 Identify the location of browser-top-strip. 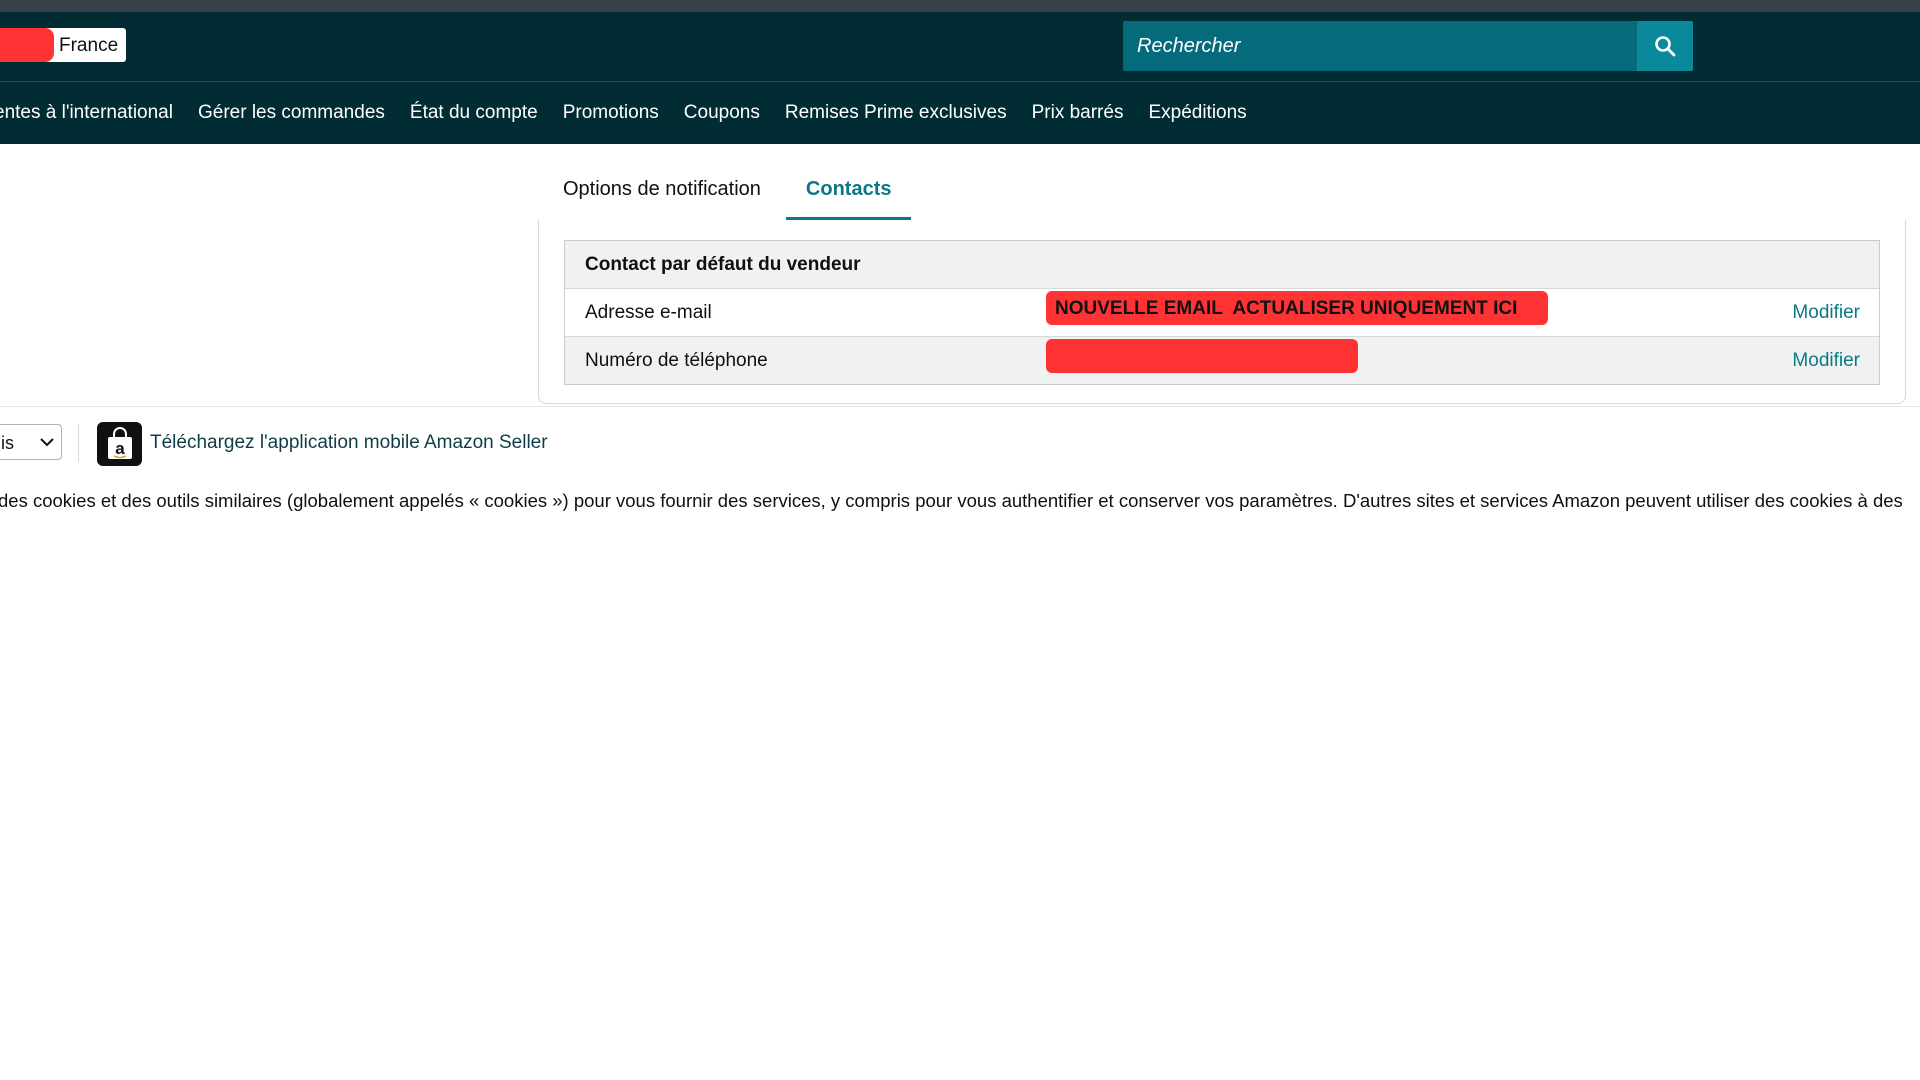
(960, 6).